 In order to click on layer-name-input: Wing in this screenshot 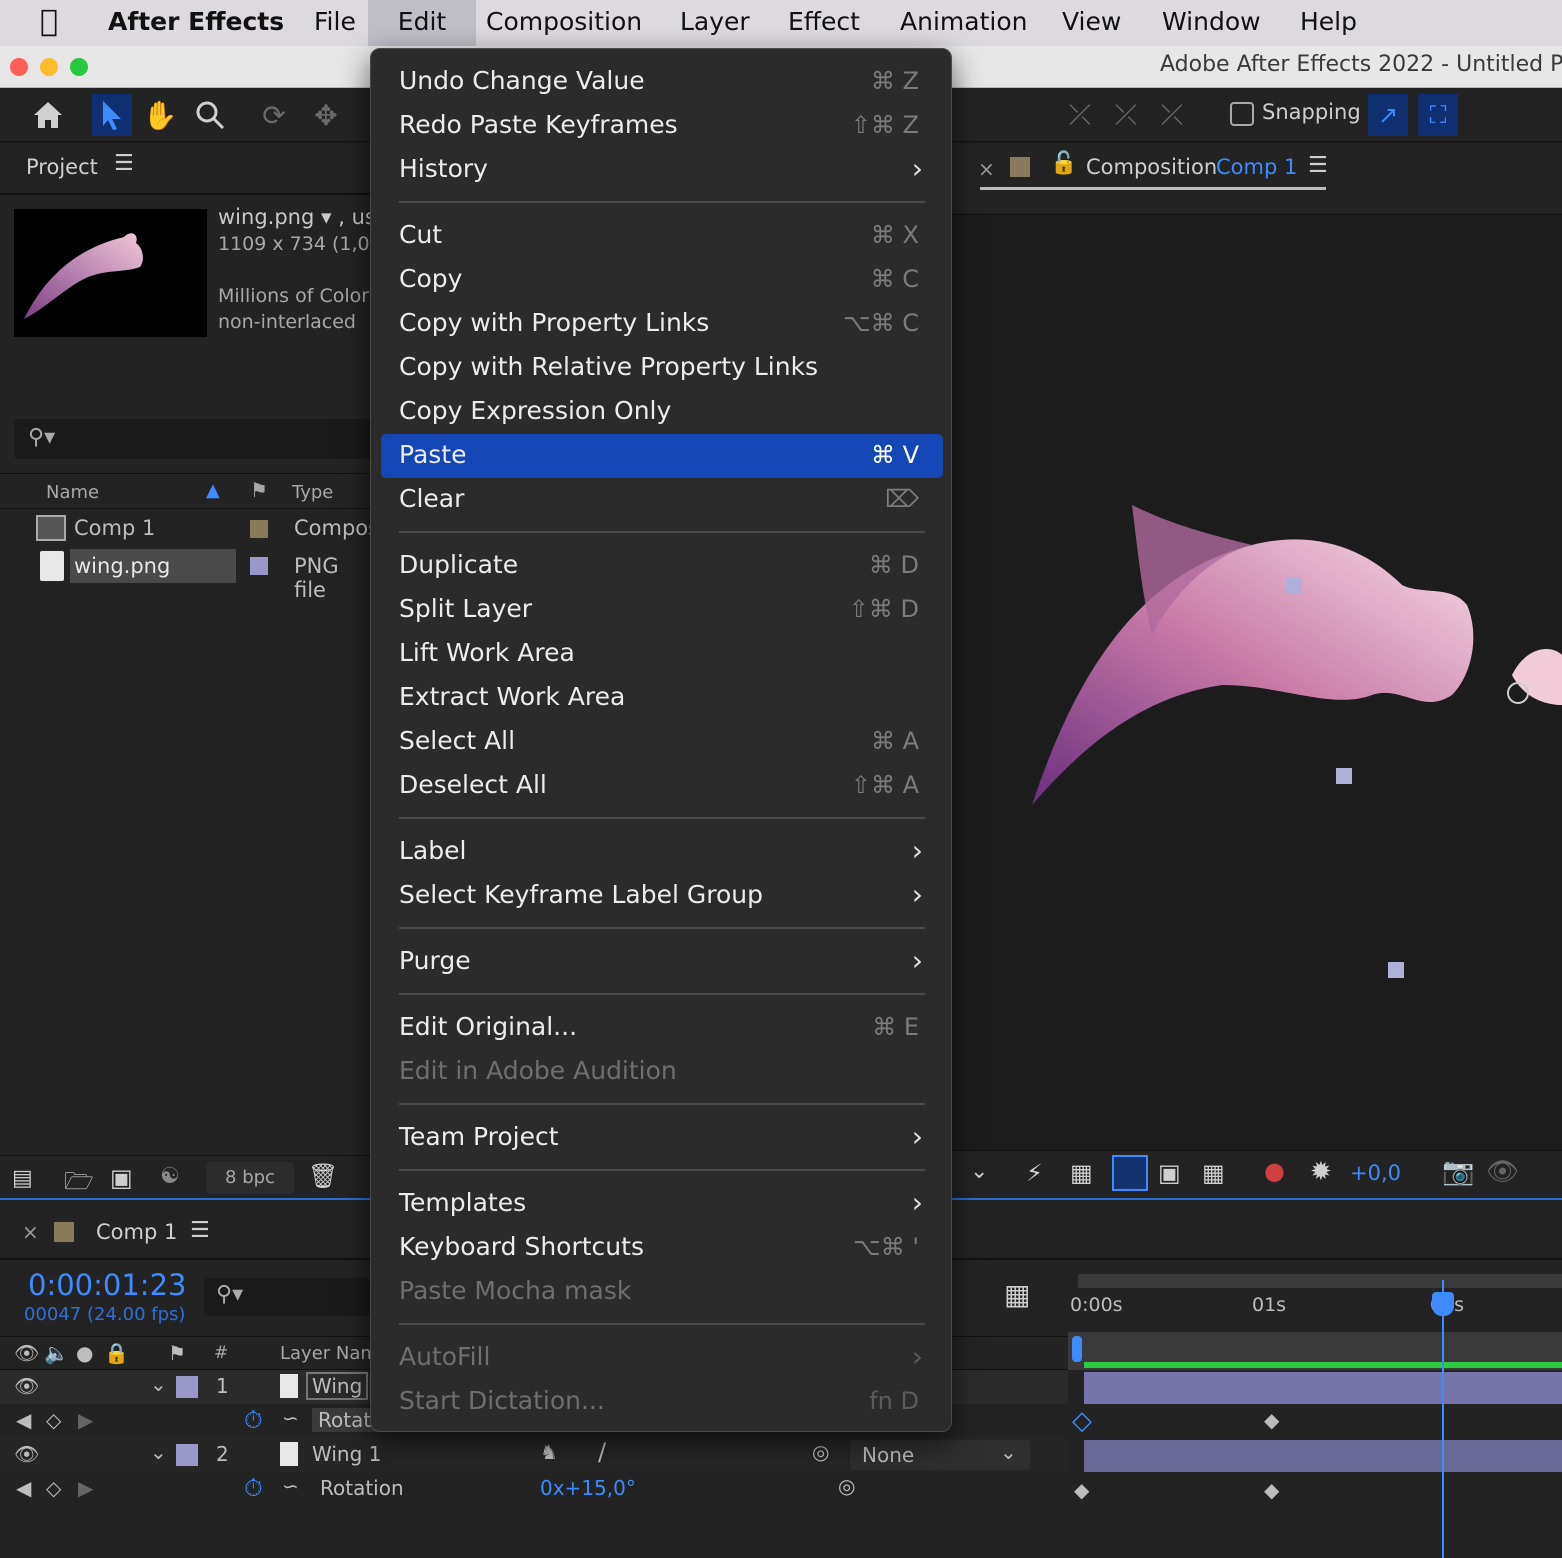, I will do `click(337, 1386)`.